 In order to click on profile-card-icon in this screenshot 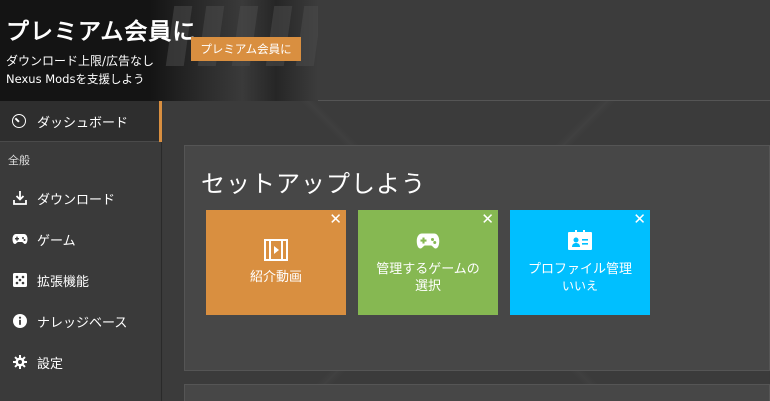, I will do `click(580, 242)`.